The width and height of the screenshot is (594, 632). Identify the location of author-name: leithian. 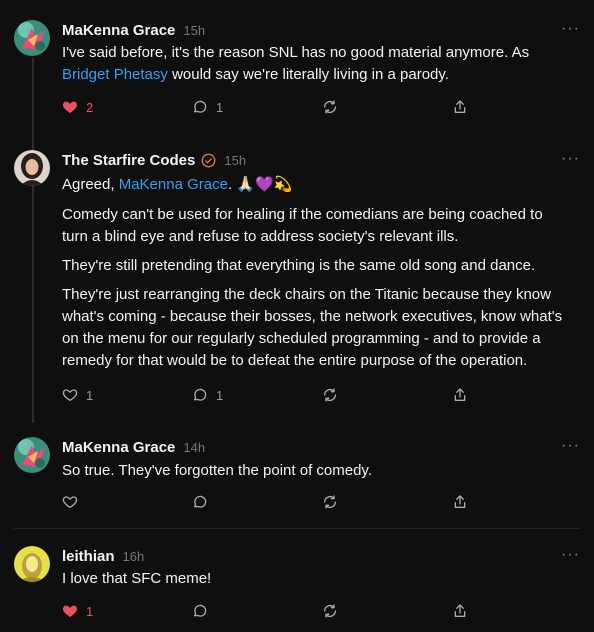
(88, 556).